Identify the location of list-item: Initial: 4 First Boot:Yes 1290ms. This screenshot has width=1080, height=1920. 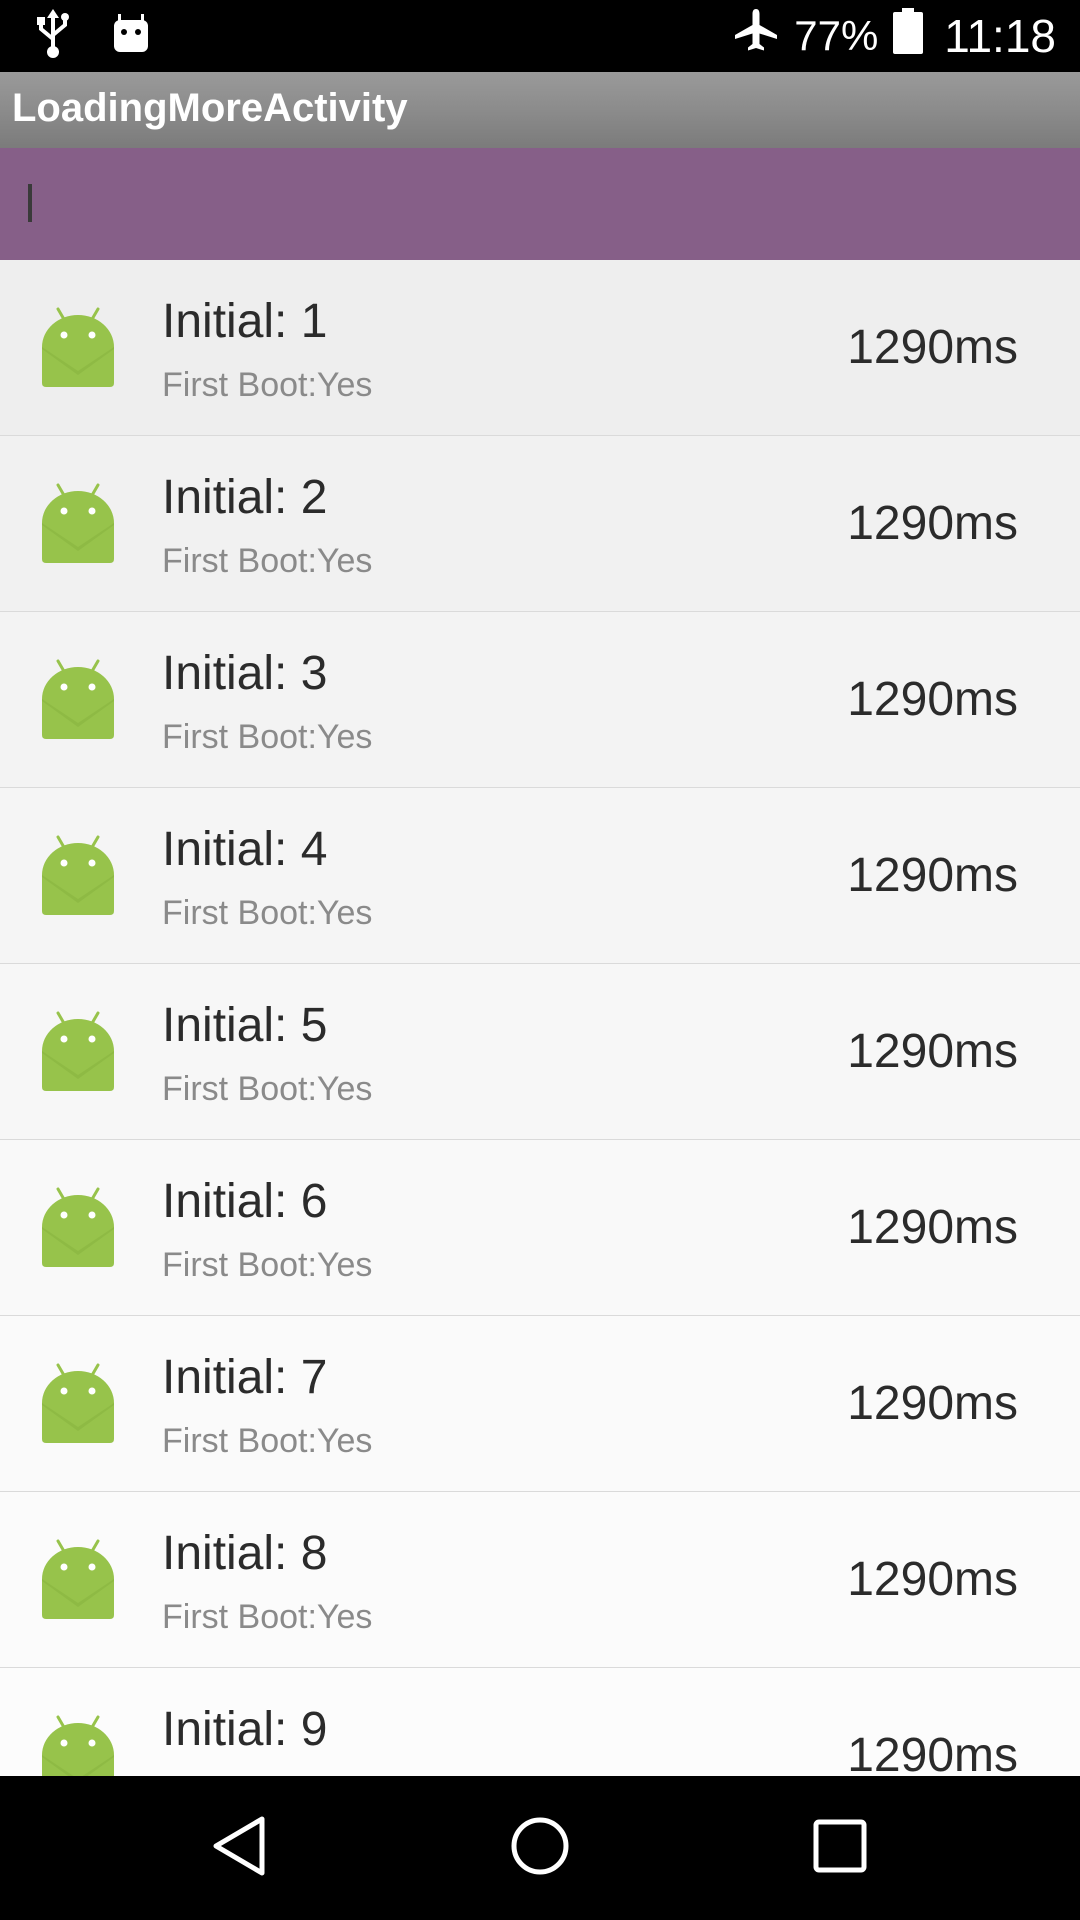
(540, 876).